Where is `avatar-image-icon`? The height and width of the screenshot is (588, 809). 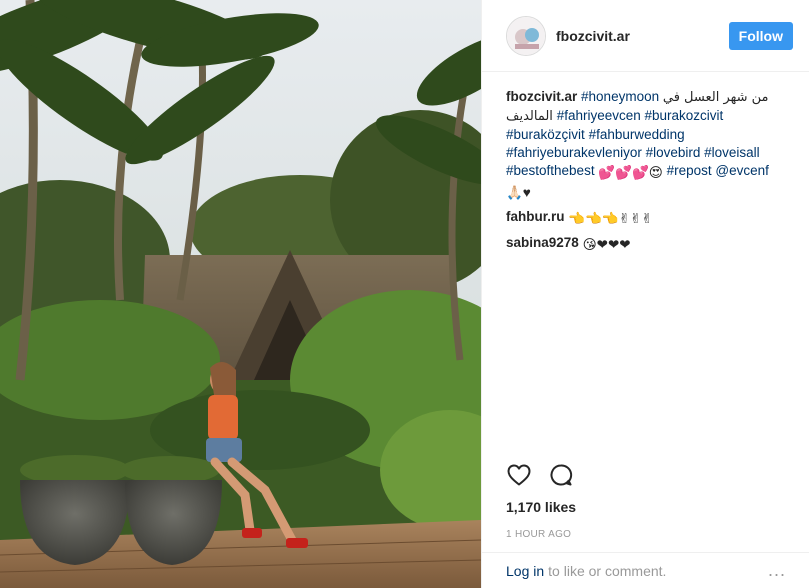 avatar-image-icon is located at coordinates (526, 35).